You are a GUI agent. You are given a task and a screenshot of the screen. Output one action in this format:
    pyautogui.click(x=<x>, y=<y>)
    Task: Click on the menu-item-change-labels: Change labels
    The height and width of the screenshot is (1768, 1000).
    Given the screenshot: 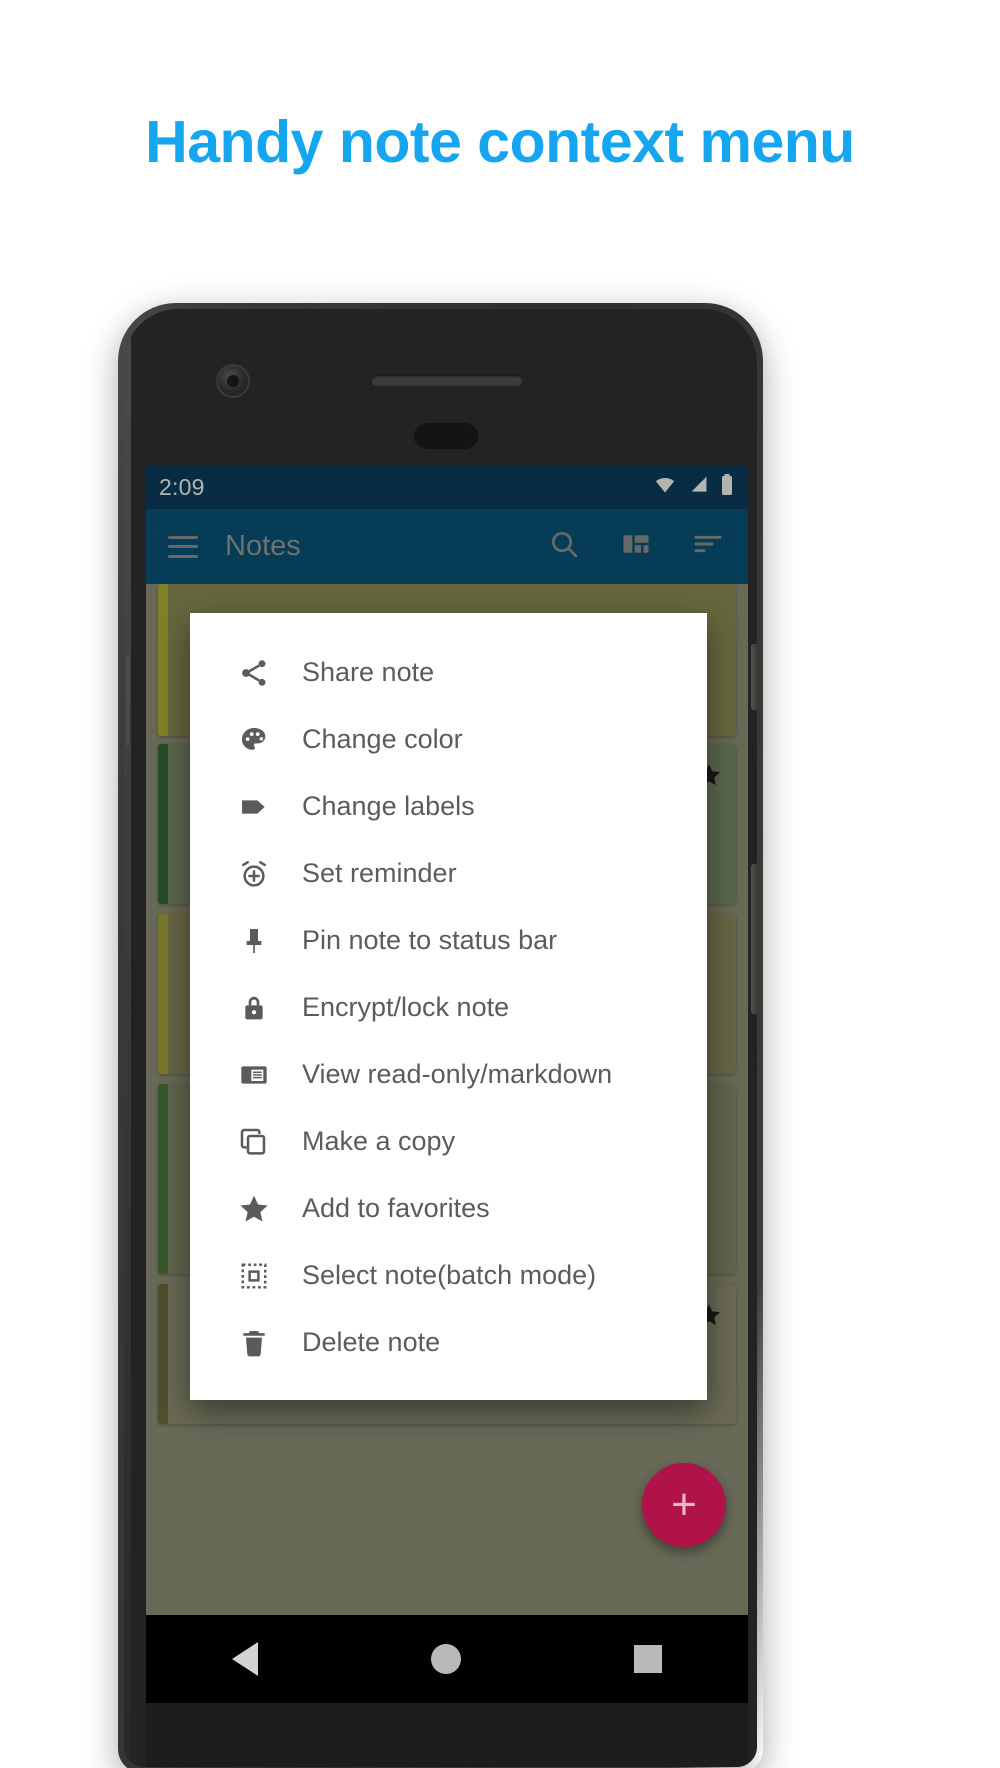 What is the action you would take?
    pyautogui.click(x=448, y=806)
    